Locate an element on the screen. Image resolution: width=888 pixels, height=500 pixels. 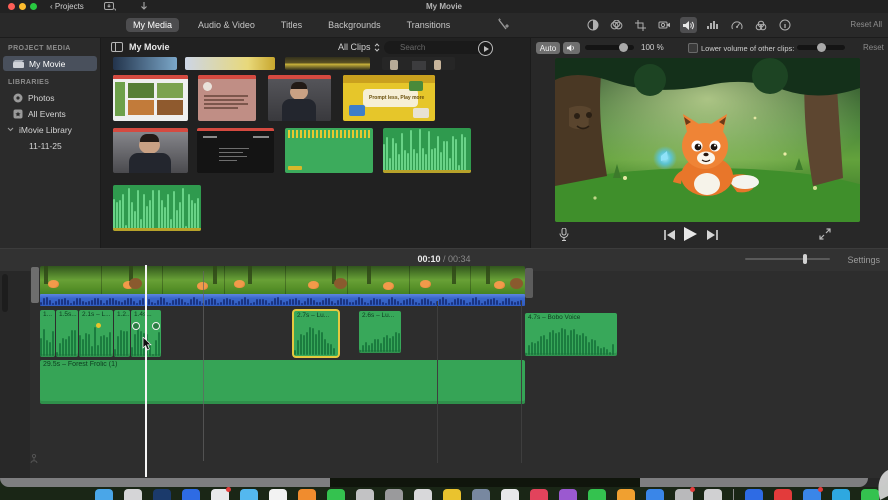
sidebar-item-imovie-library: iMovie Library is located at coordinates (50, 129).